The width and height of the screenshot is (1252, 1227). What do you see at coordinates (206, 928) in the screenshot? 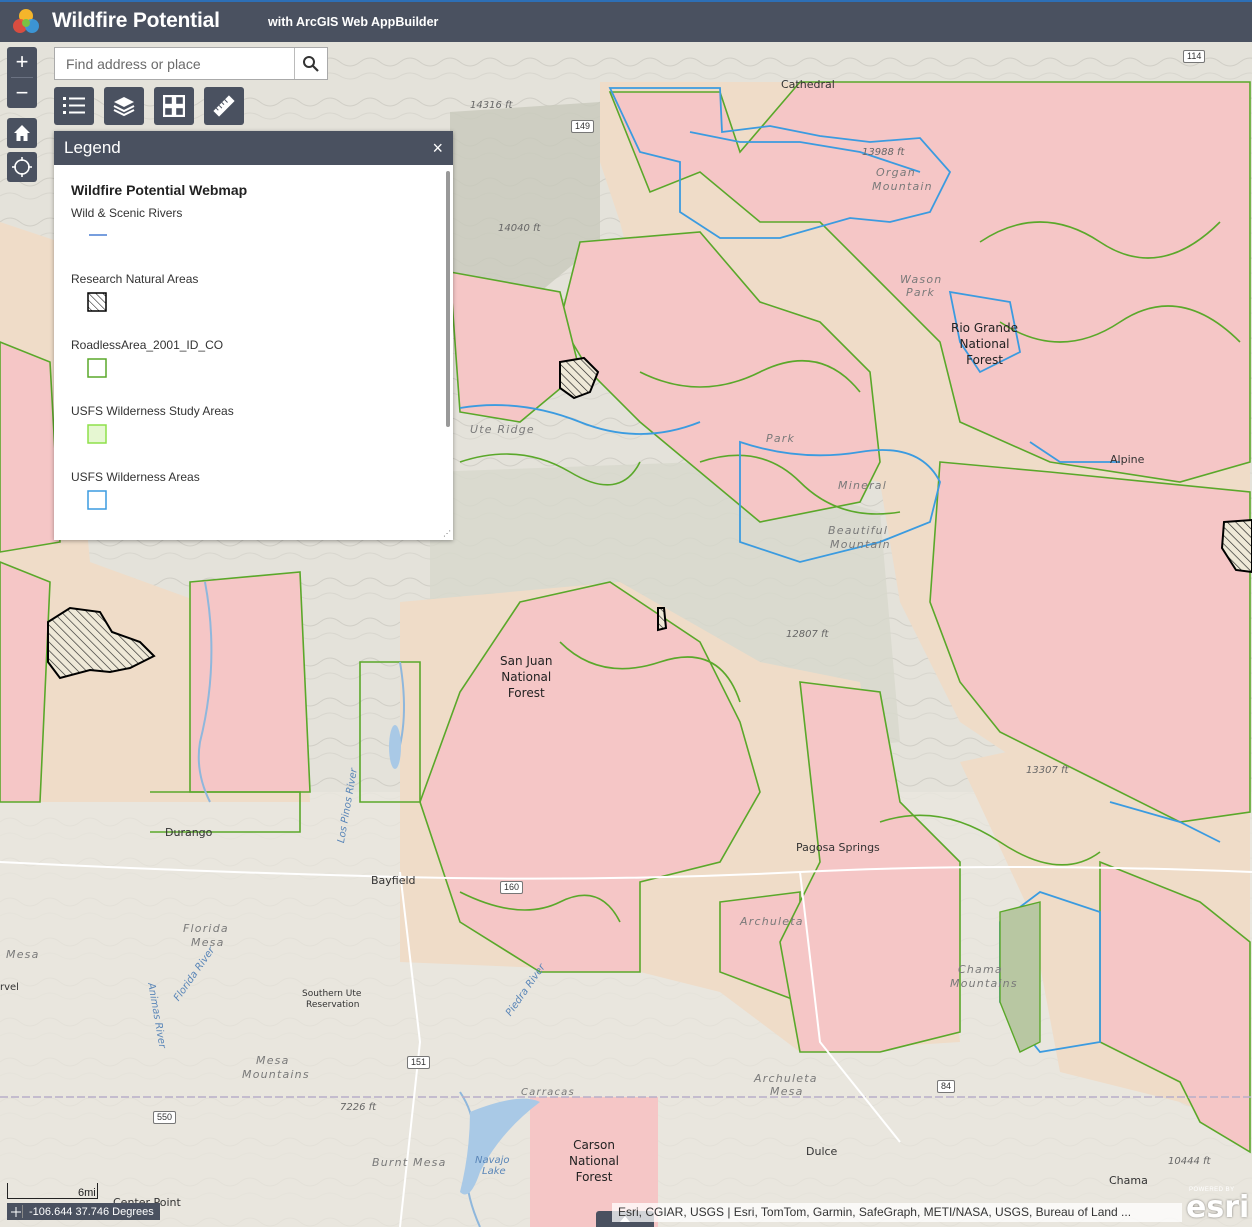
I see `terrain-label: Florida` at bounding box center [206, 928].